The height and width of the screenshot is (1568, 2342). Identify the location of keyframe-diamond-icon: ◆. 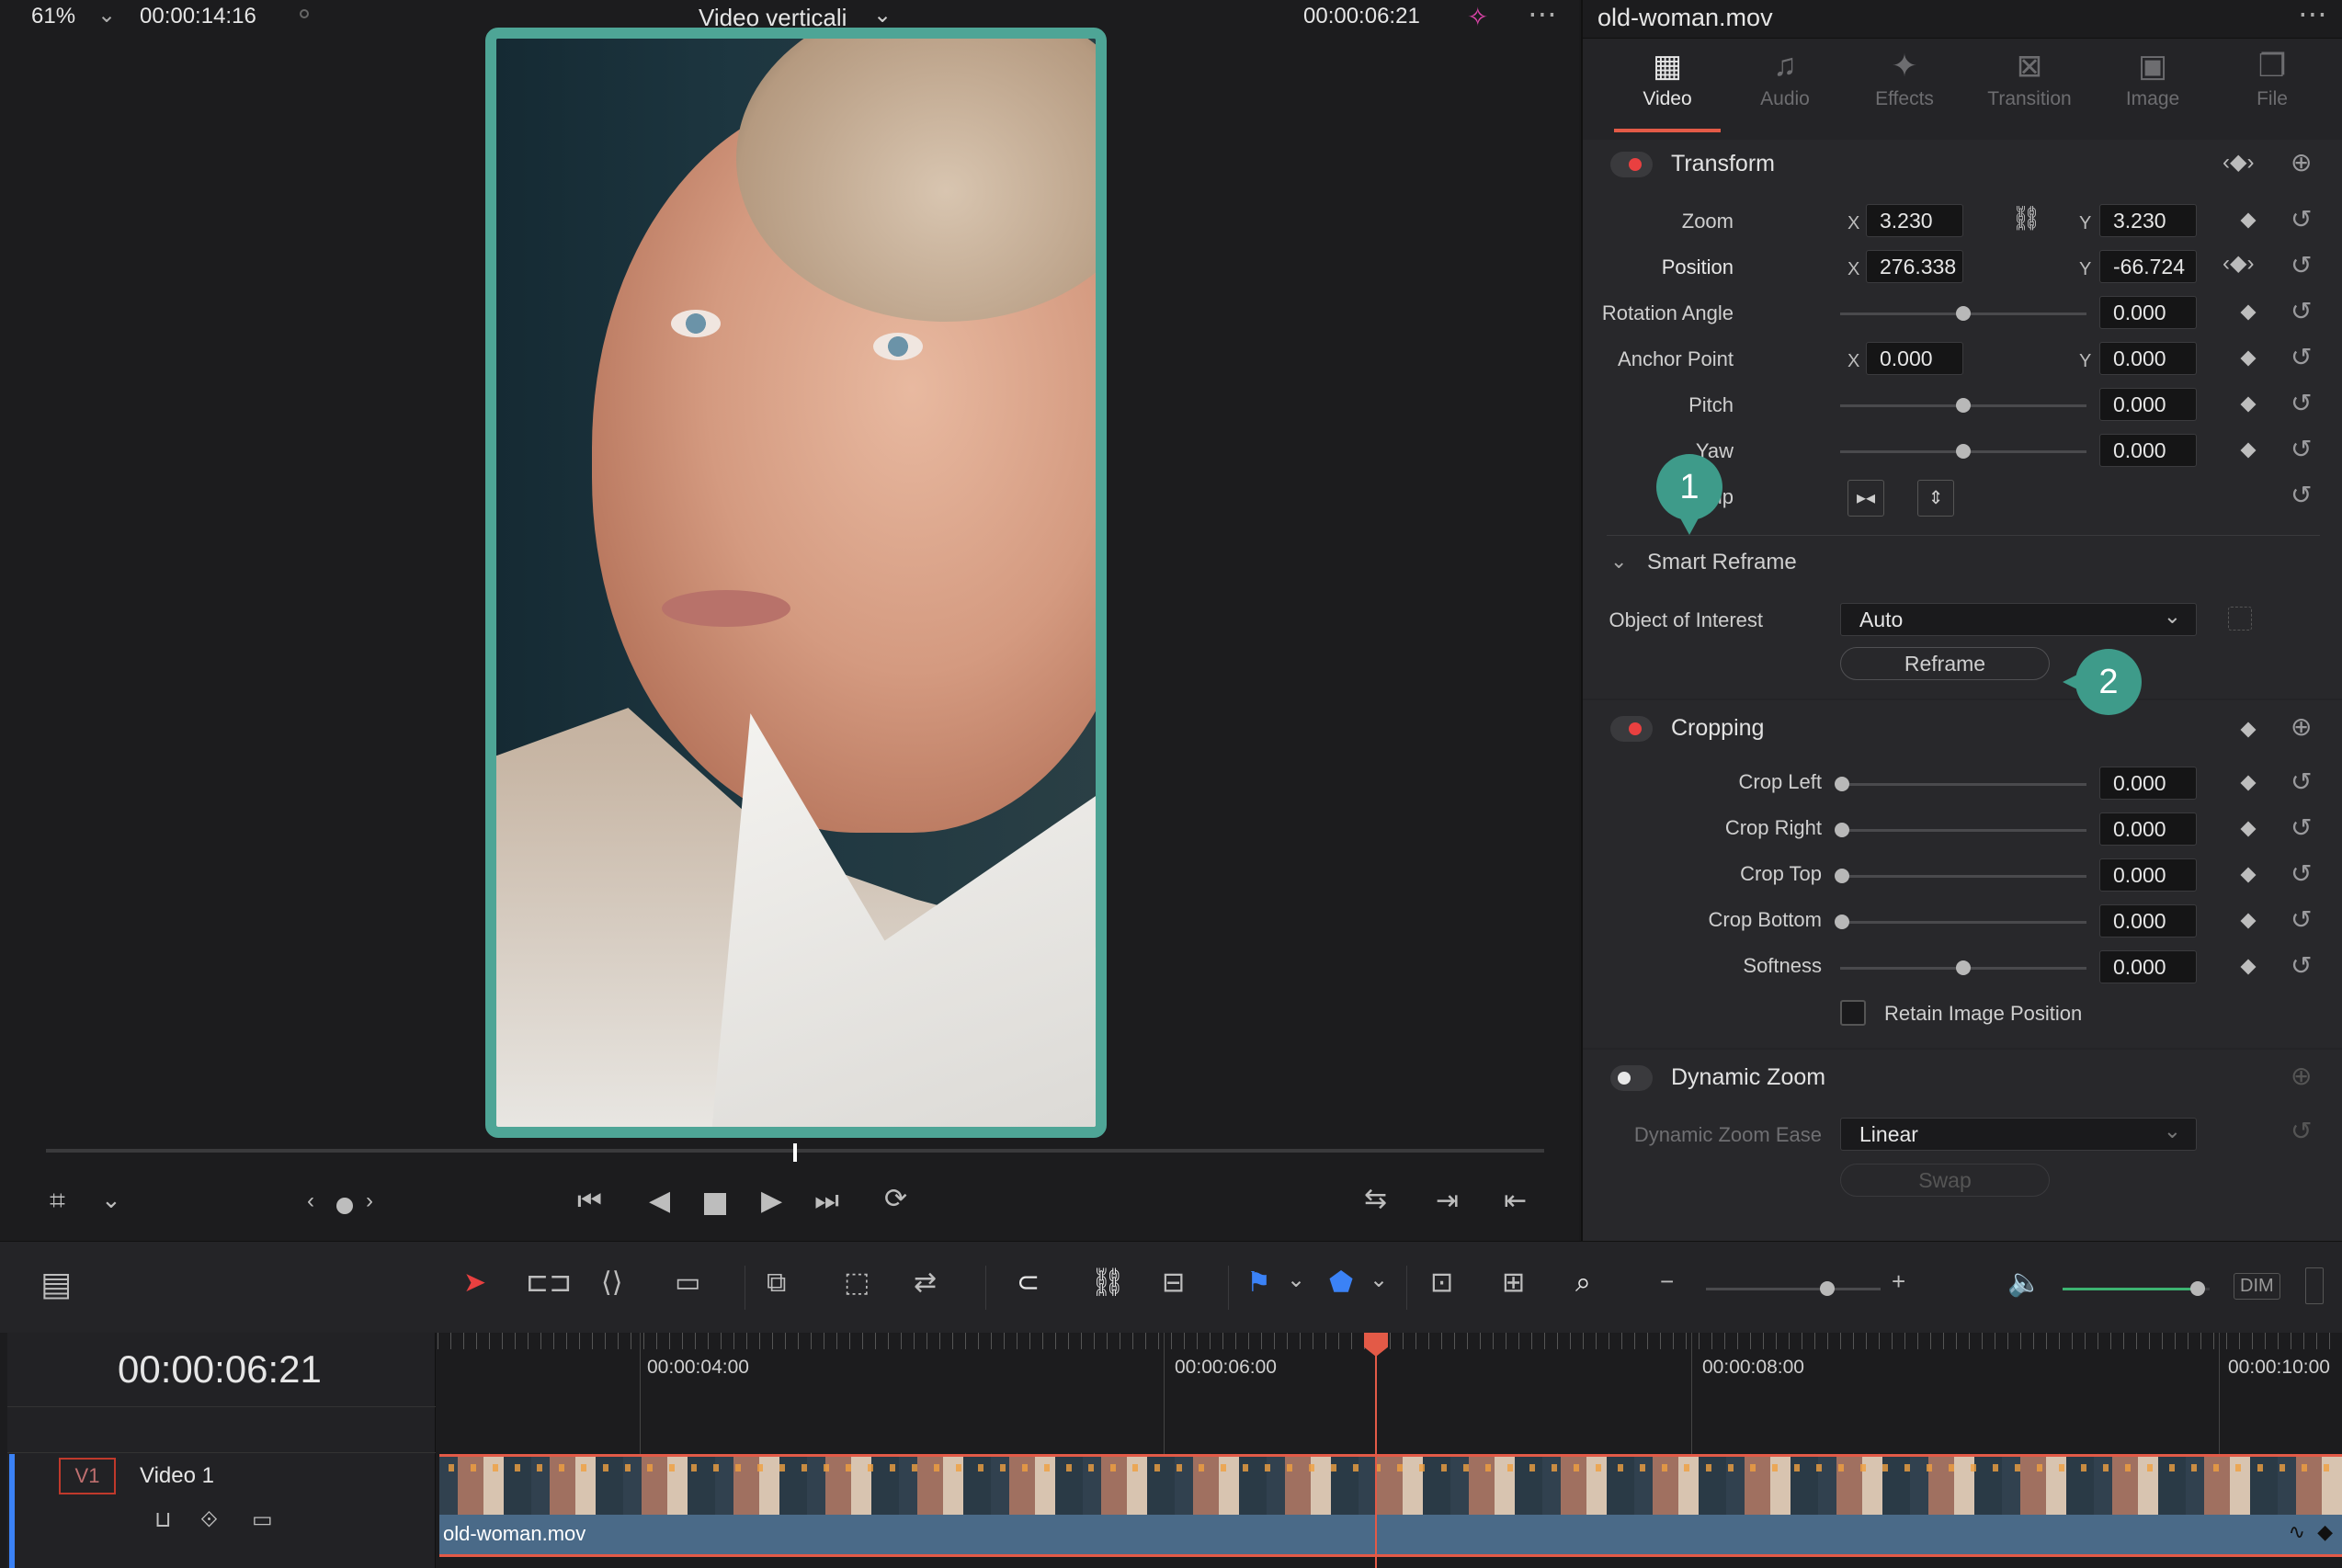
(2325, 1532).